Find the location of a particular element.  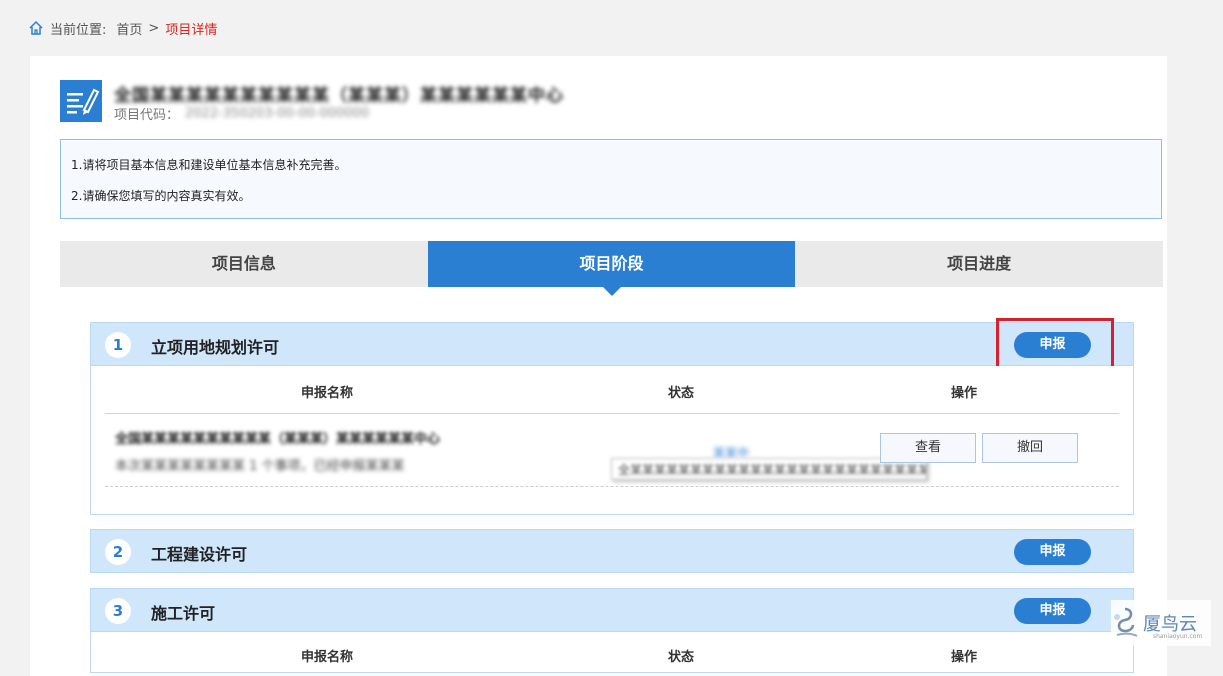

header-divider is located at coordinates (612, 413).